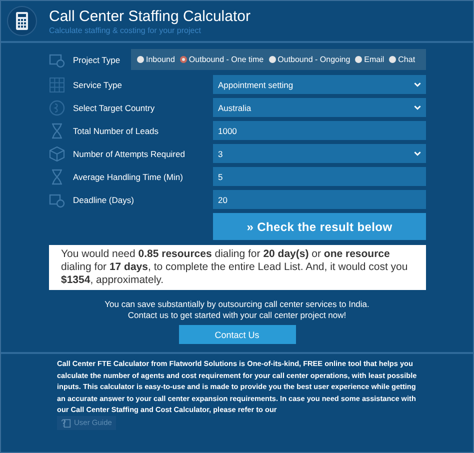  Describe the element at coordinates (237, 310) in the screenshot. I see `promo-text: You can save substantially by outsourcing call center services to India. Contact us to get started with your call center project now!` at that location.